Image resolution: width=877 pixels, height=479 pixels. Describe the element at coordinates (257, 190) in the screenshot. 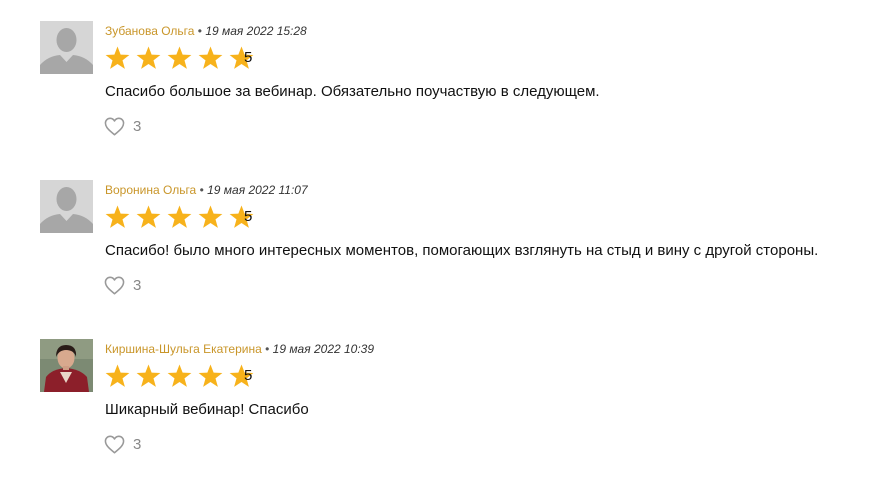

I see `review-date: 19 мая 2022 11:07` at that location.